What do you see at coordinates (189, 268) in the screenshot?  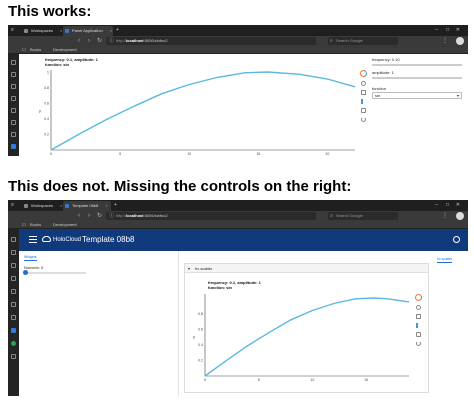 I see `collapse-icon: ▾` at bounding box center [189, 268].